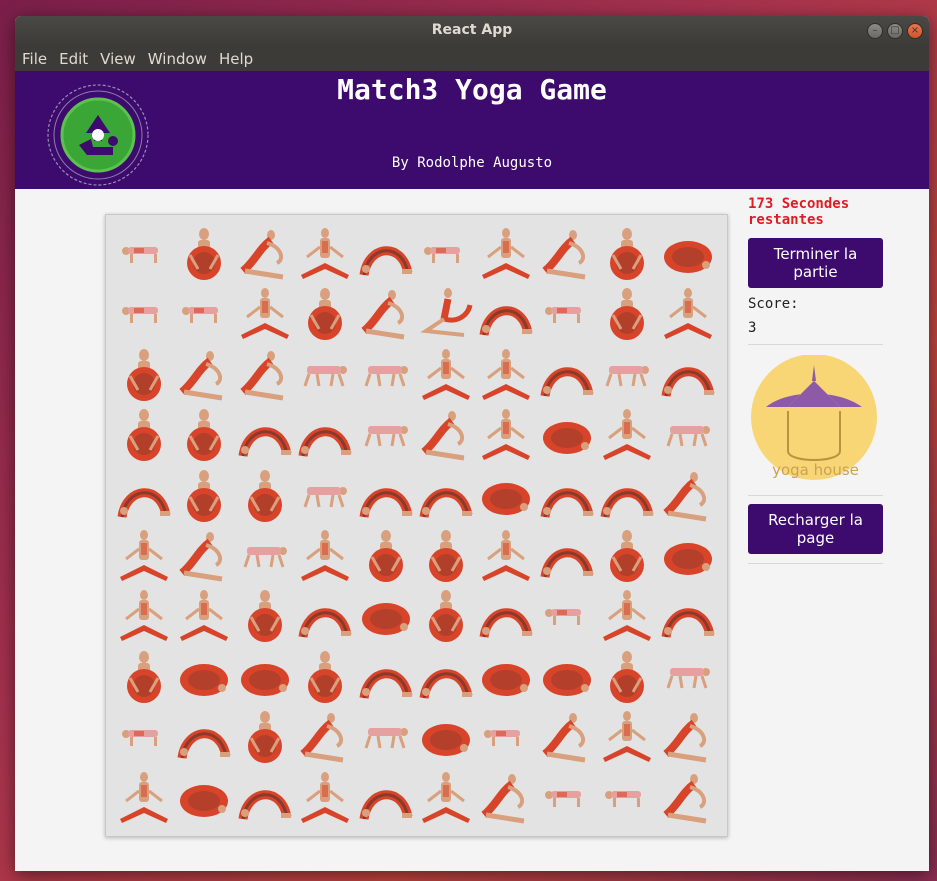  What do you see at coordinates (895, 31) in the screenshot?
I see `maximize-icon: □` at bounding box center [895, 31].